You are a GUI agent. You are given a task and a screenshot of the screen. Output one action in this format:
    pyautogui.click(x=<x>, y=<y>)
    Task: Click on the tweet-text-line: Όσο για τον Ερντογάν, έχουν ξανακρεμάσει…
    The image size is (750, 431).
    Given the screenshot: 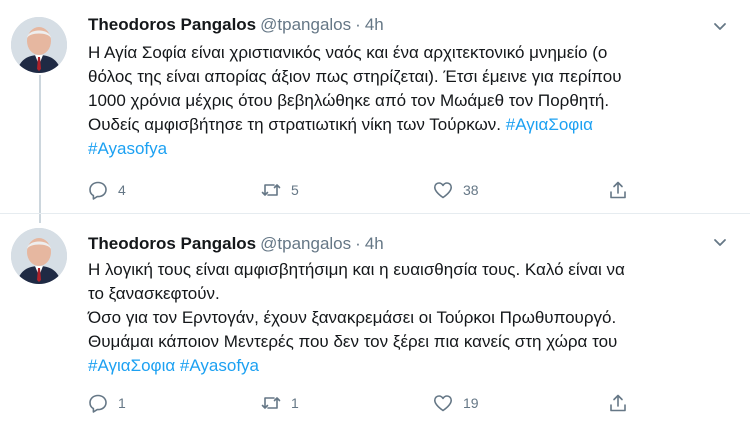 What is the action you would take?
    pyautogui.click(x=352, y=317)
    